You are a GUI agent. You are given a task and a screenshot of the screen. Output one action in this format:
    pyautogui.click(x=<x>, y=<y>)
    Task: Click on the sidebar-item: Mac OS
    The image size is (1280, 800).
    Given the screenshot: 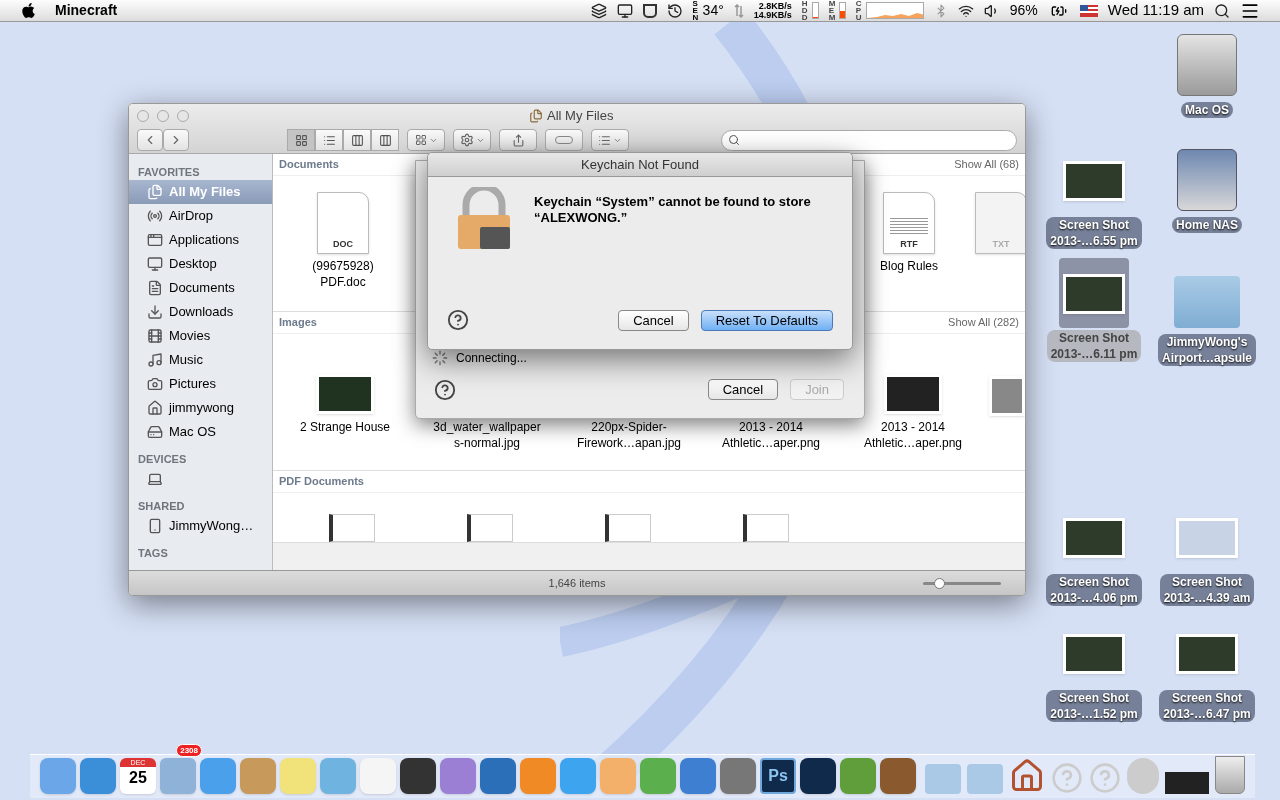 What is the action you would take?
    pyautogui.click(x=200, y=432)
    